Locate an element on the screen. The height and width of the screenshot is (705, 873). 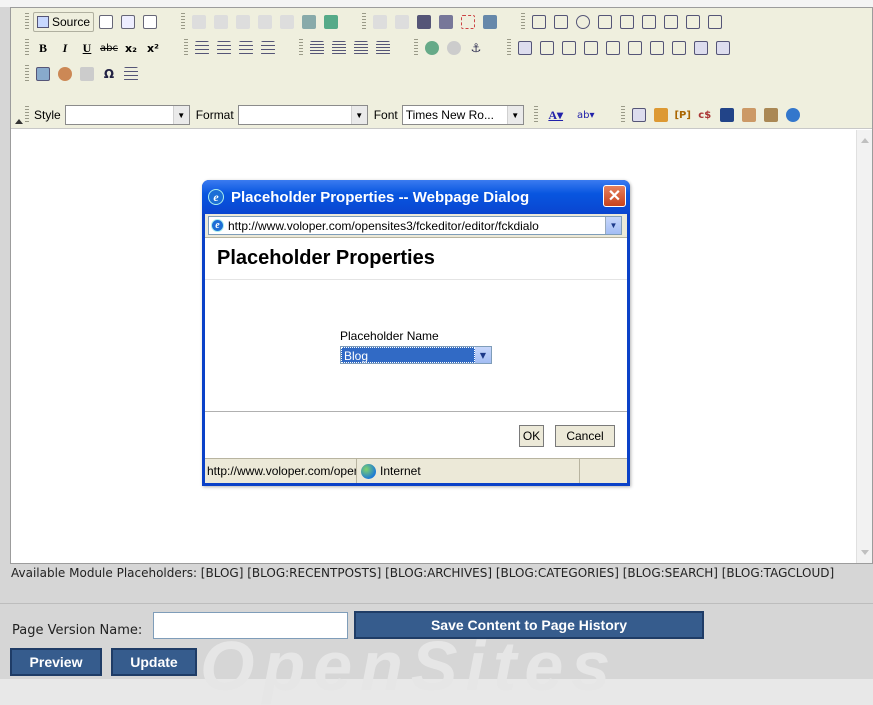
anchor-button: ⚓ is located at coordinates (476, 48).